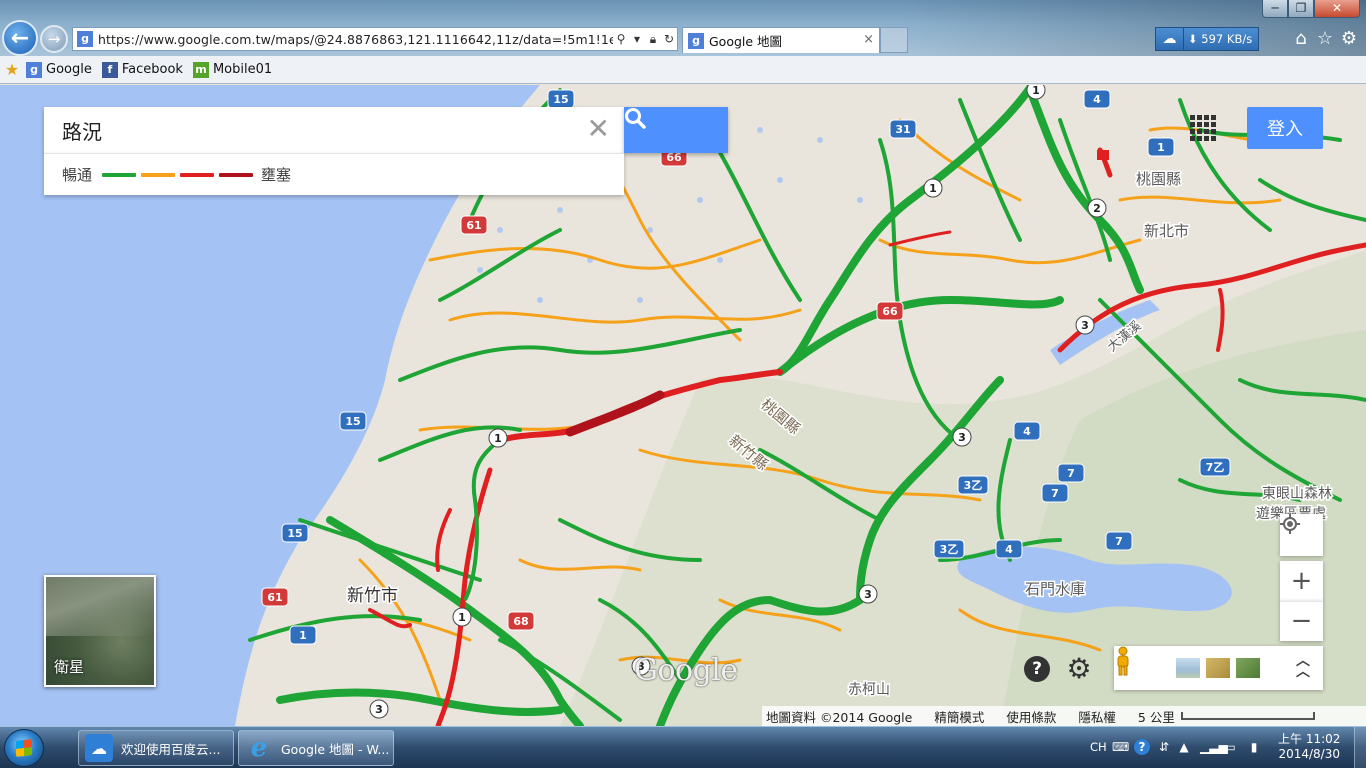 This screenshot has width=1366, height=768. Describe the element at coordinates (1301, 39) in the screenshot. I see `home-icon: ⌂` at that location.